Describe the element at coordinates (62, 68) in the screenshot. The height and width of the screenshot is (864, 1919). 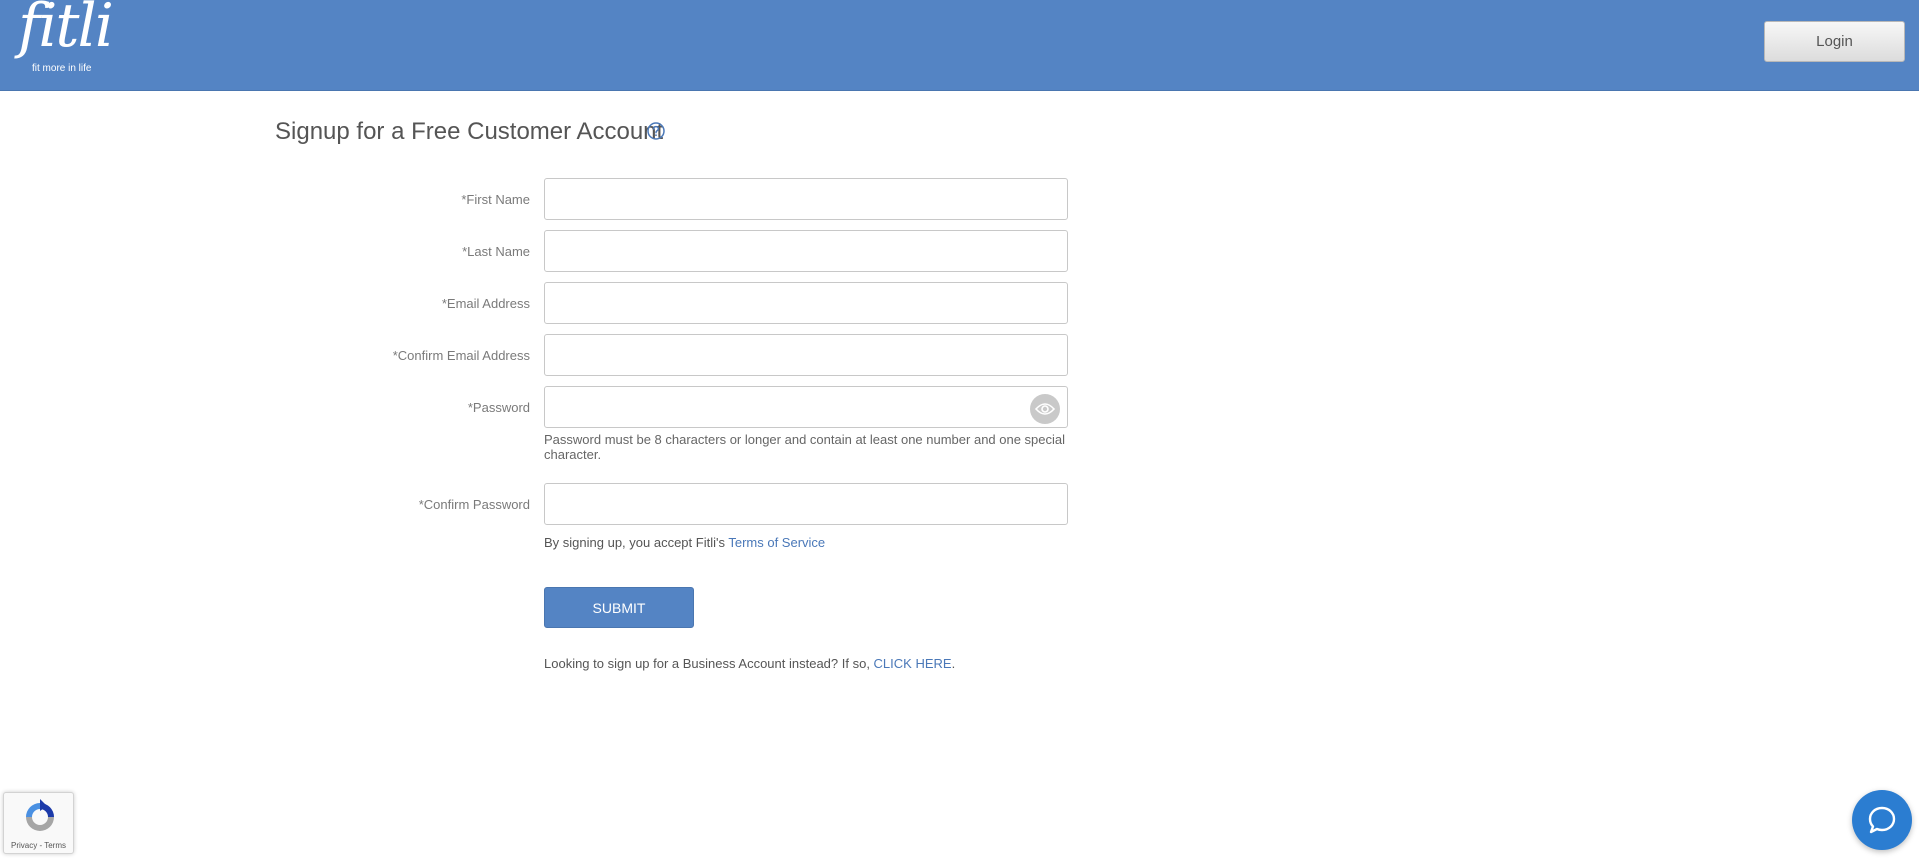
I see `logo-tagline: fit more in life` at that location.